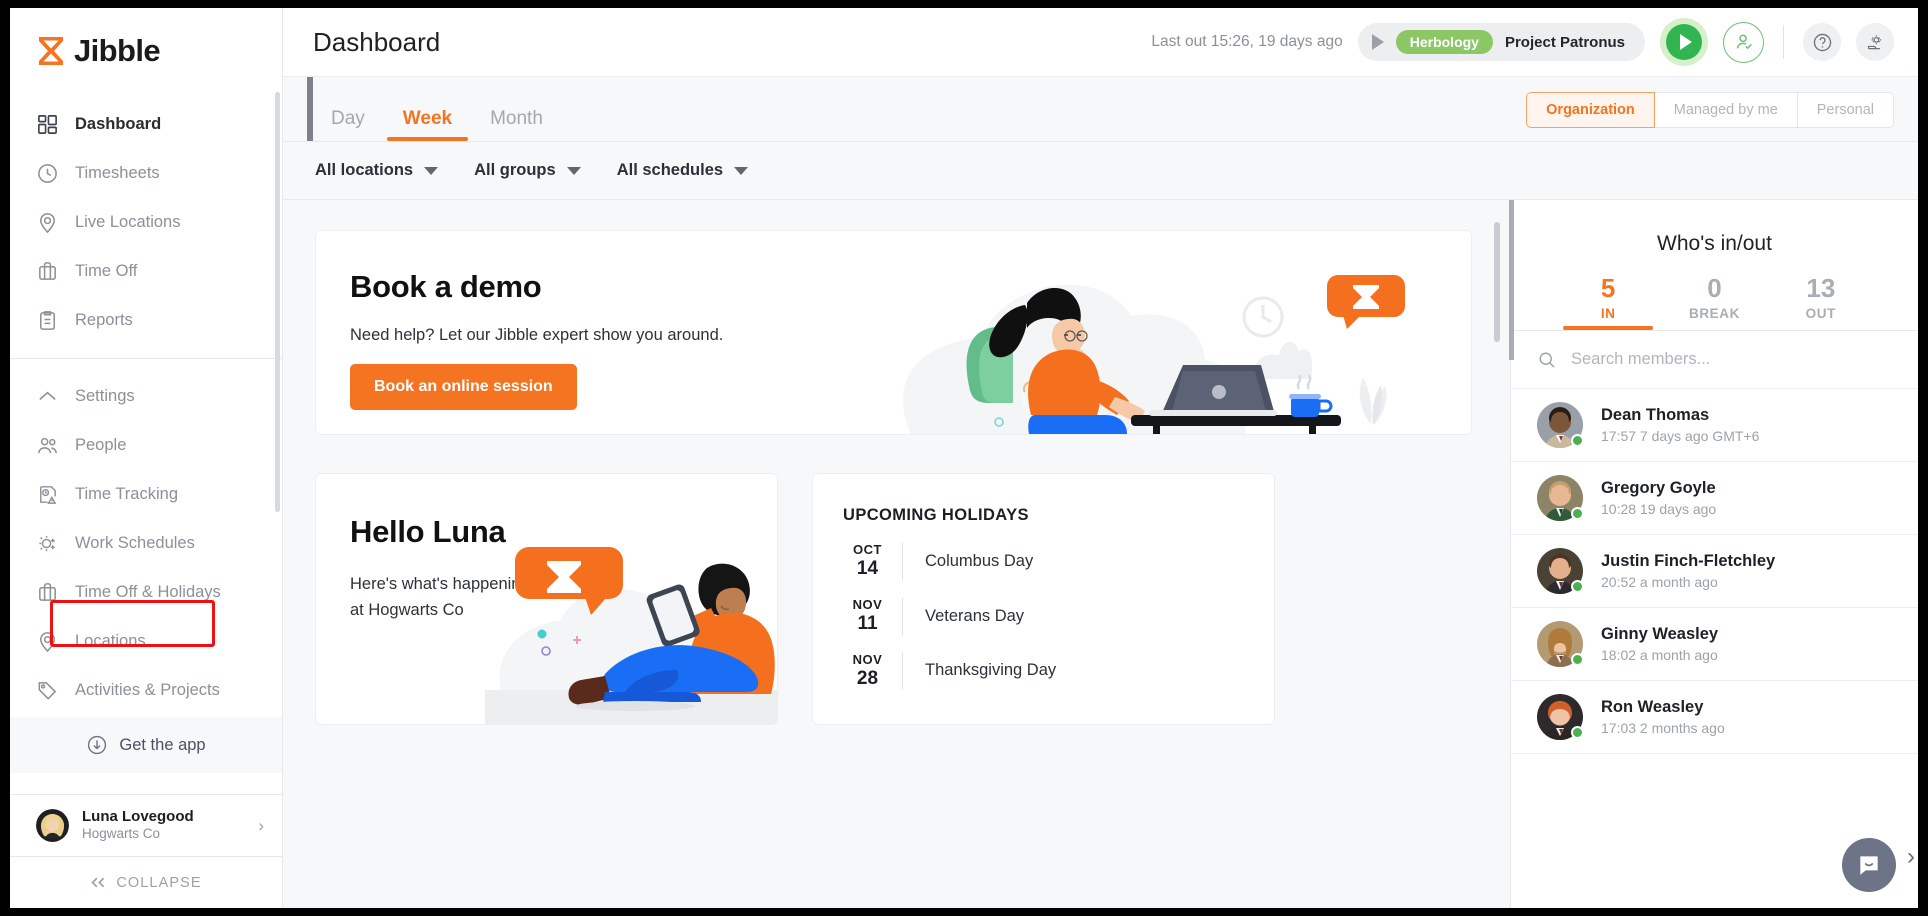 This screenshot has height=916, width=1928. What do you see at coordinates (1821, 288) in the screenshot?
I see `status-count: 13` at bounding box center [1821, 288].